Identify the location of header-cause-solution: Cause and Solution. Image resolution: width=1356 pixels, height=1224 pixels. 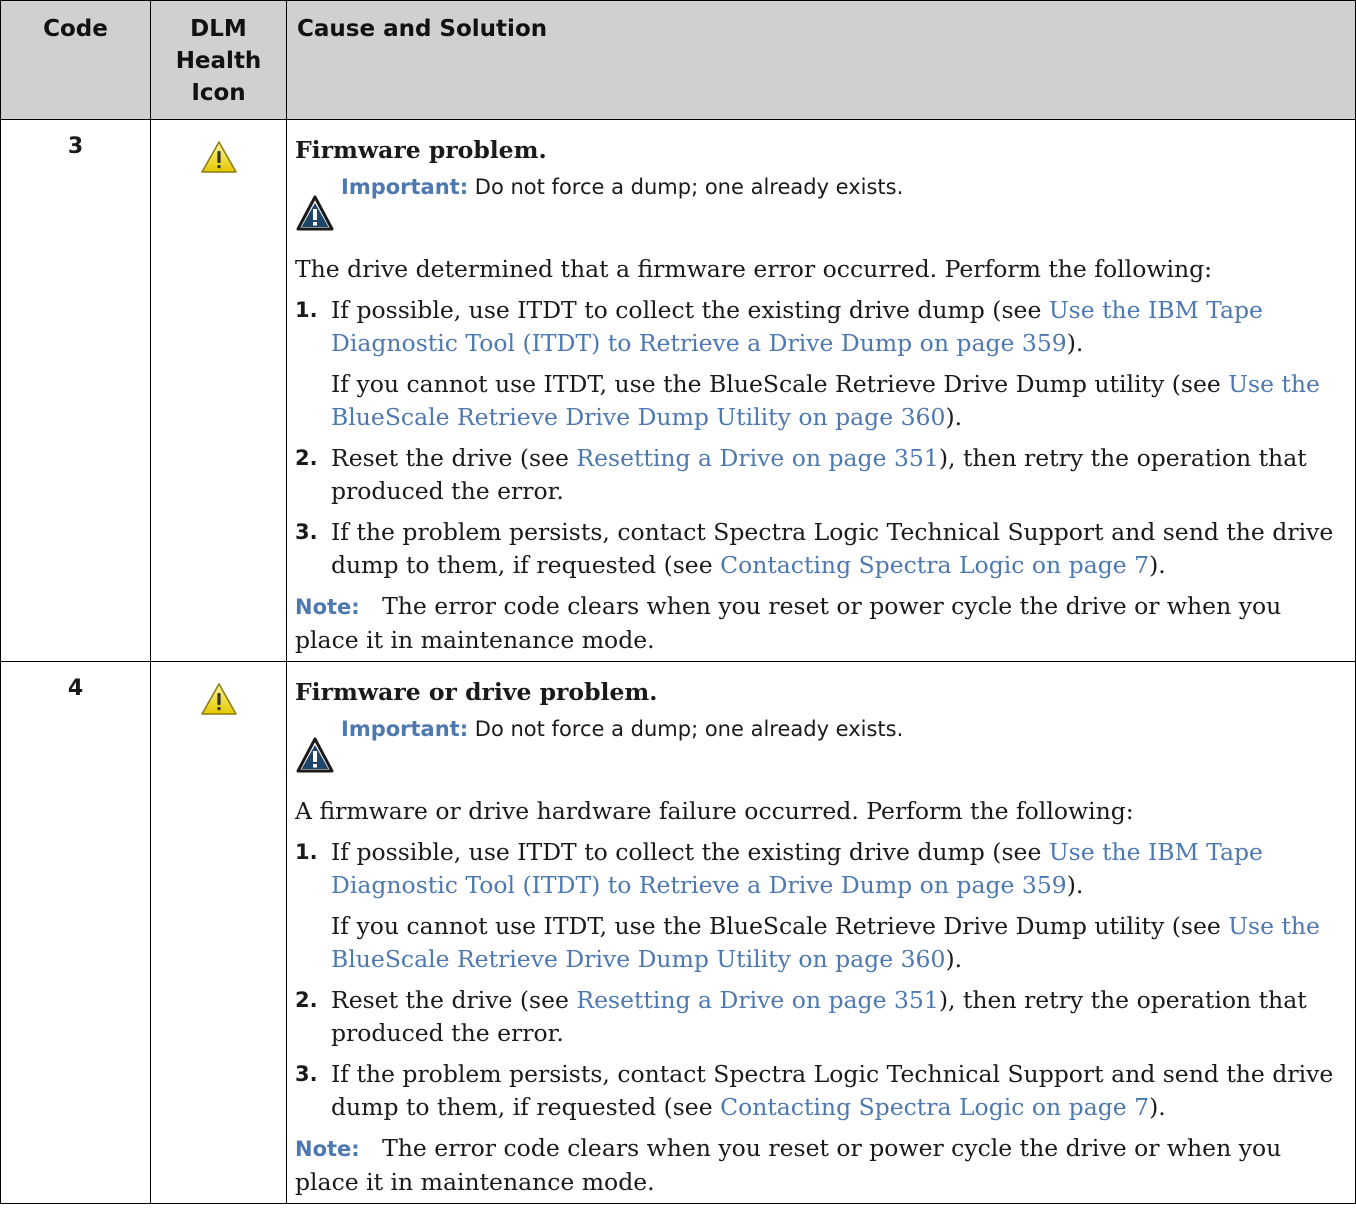
(821, 60).